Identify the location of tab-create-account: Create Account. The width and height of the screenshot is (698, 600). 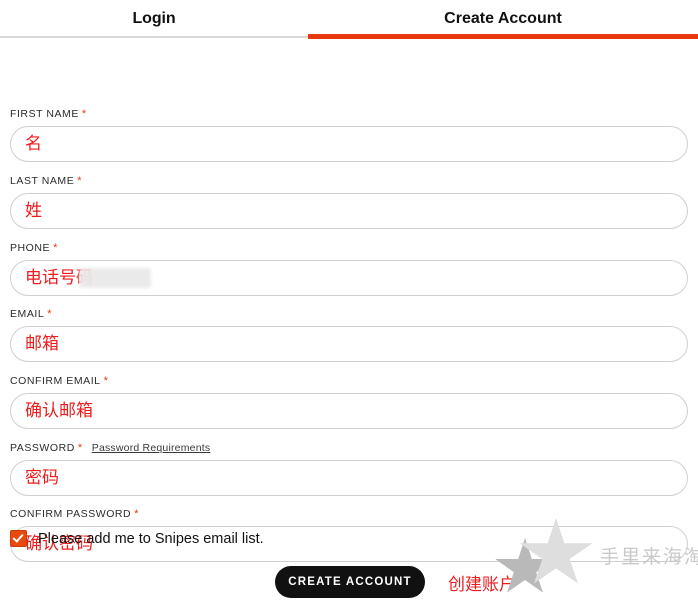
(503, 19).